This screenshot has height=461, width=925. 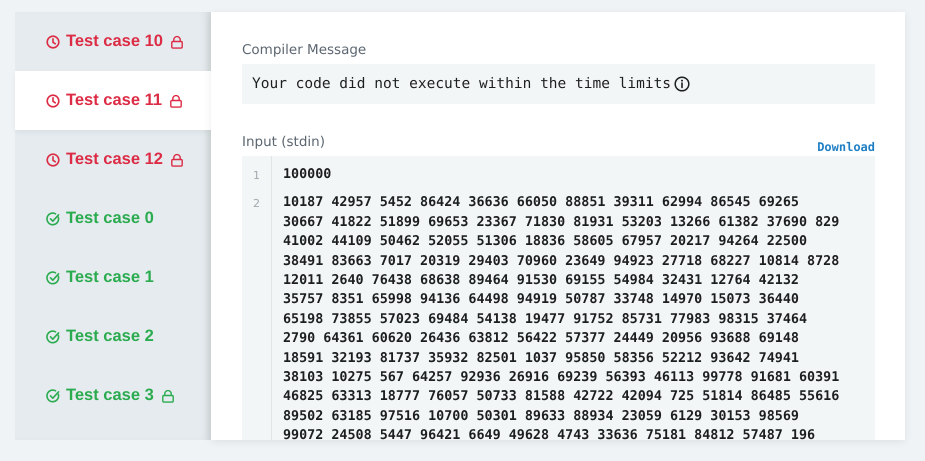 I want to click on code-line: 38491 83663 7017 20319 29403 70960 23649 94923 27718 68227 10814 8728, so click(x=561, y=261).